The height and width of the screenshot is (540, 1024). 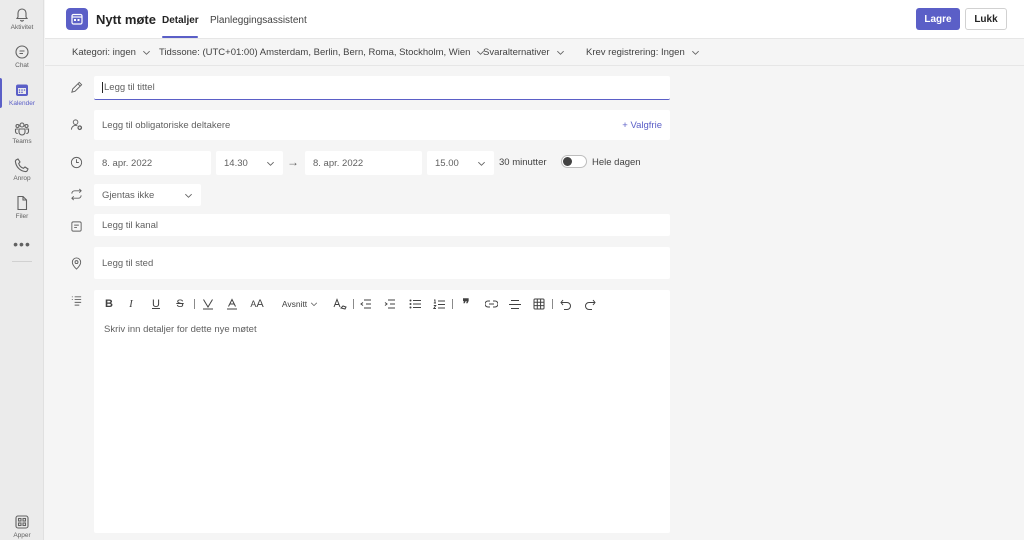 I want to click on response-options-dropdown: Svaralternativer, so click(x=524, y=52).